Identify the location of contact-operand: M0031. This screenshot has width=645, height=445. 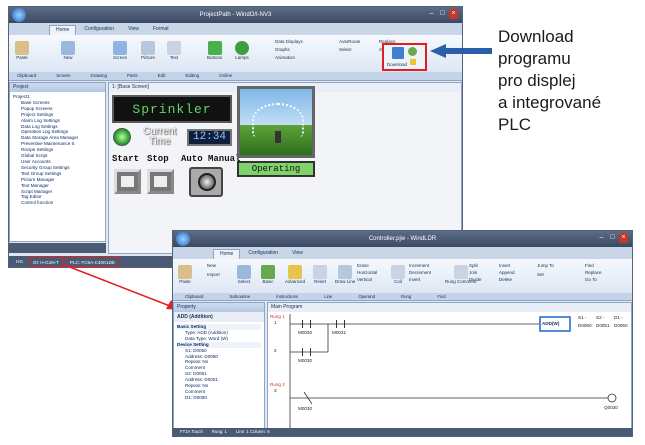
(339, 332).